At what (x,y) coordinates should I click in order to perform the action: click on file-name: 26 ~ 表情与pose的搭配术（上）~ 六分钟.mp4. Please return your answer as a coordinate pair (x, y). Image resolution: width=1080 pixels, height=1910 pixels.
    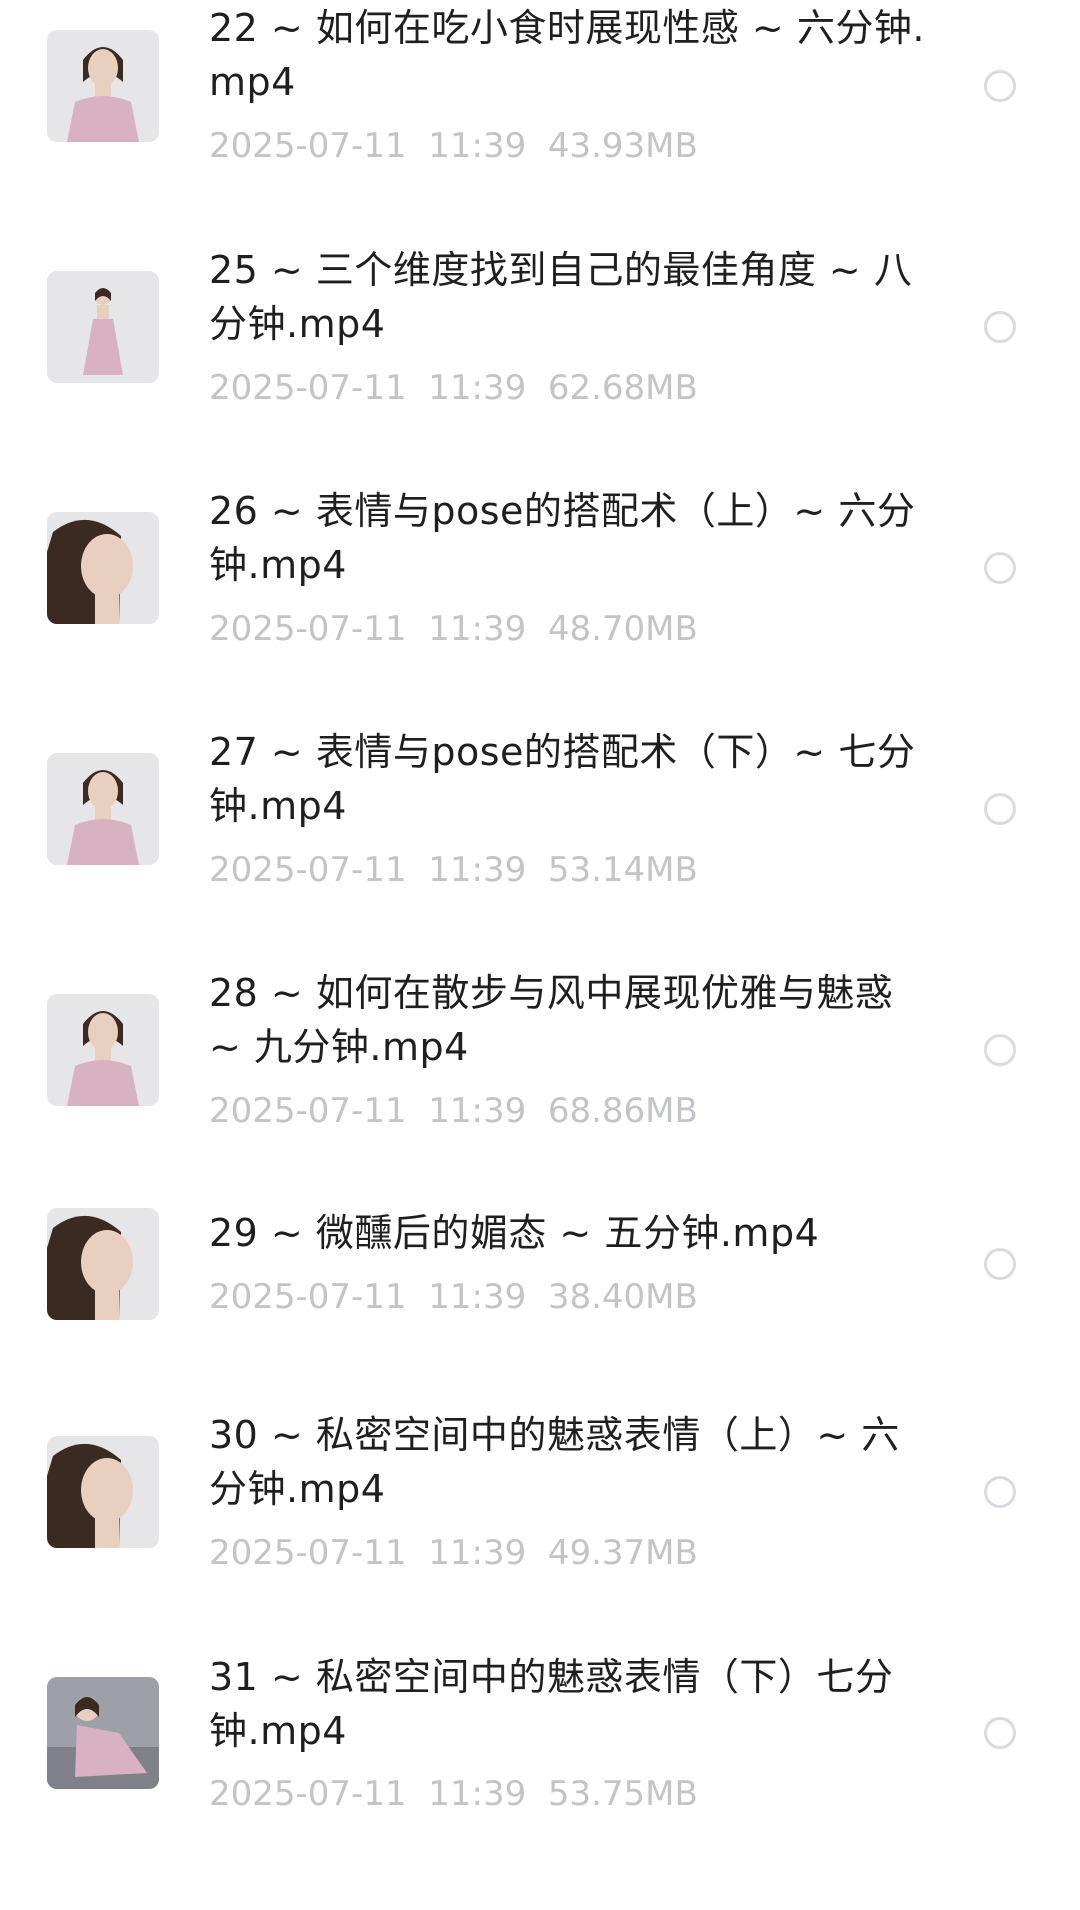
    Looking at the image, I should click on (562, 538).